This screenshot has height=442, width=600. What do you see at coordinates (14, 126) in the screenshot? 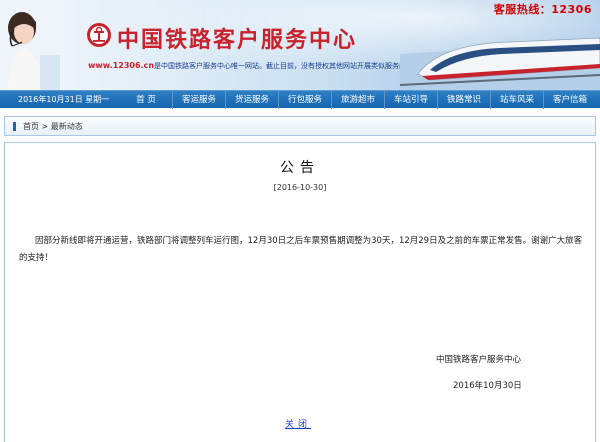
I see `breadcrumb-marker-icon` at bounding box center [14, 126].